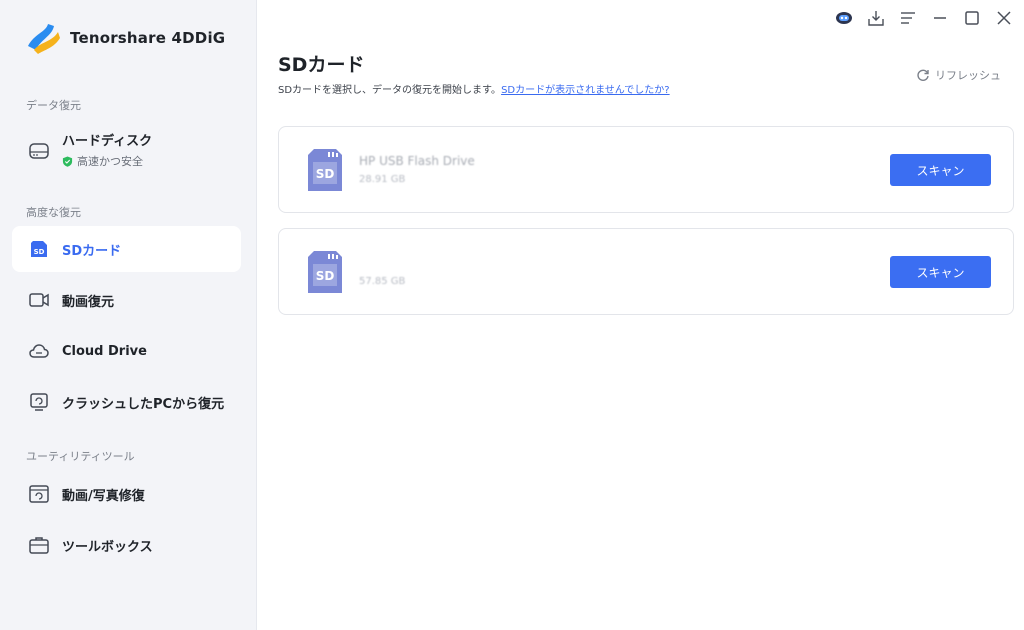 This screenshot has height=630, width=1024. What do you see at coordinates (39, 494) in the screenshot?
I see `repair-icon` at bounding box center [39, 494].